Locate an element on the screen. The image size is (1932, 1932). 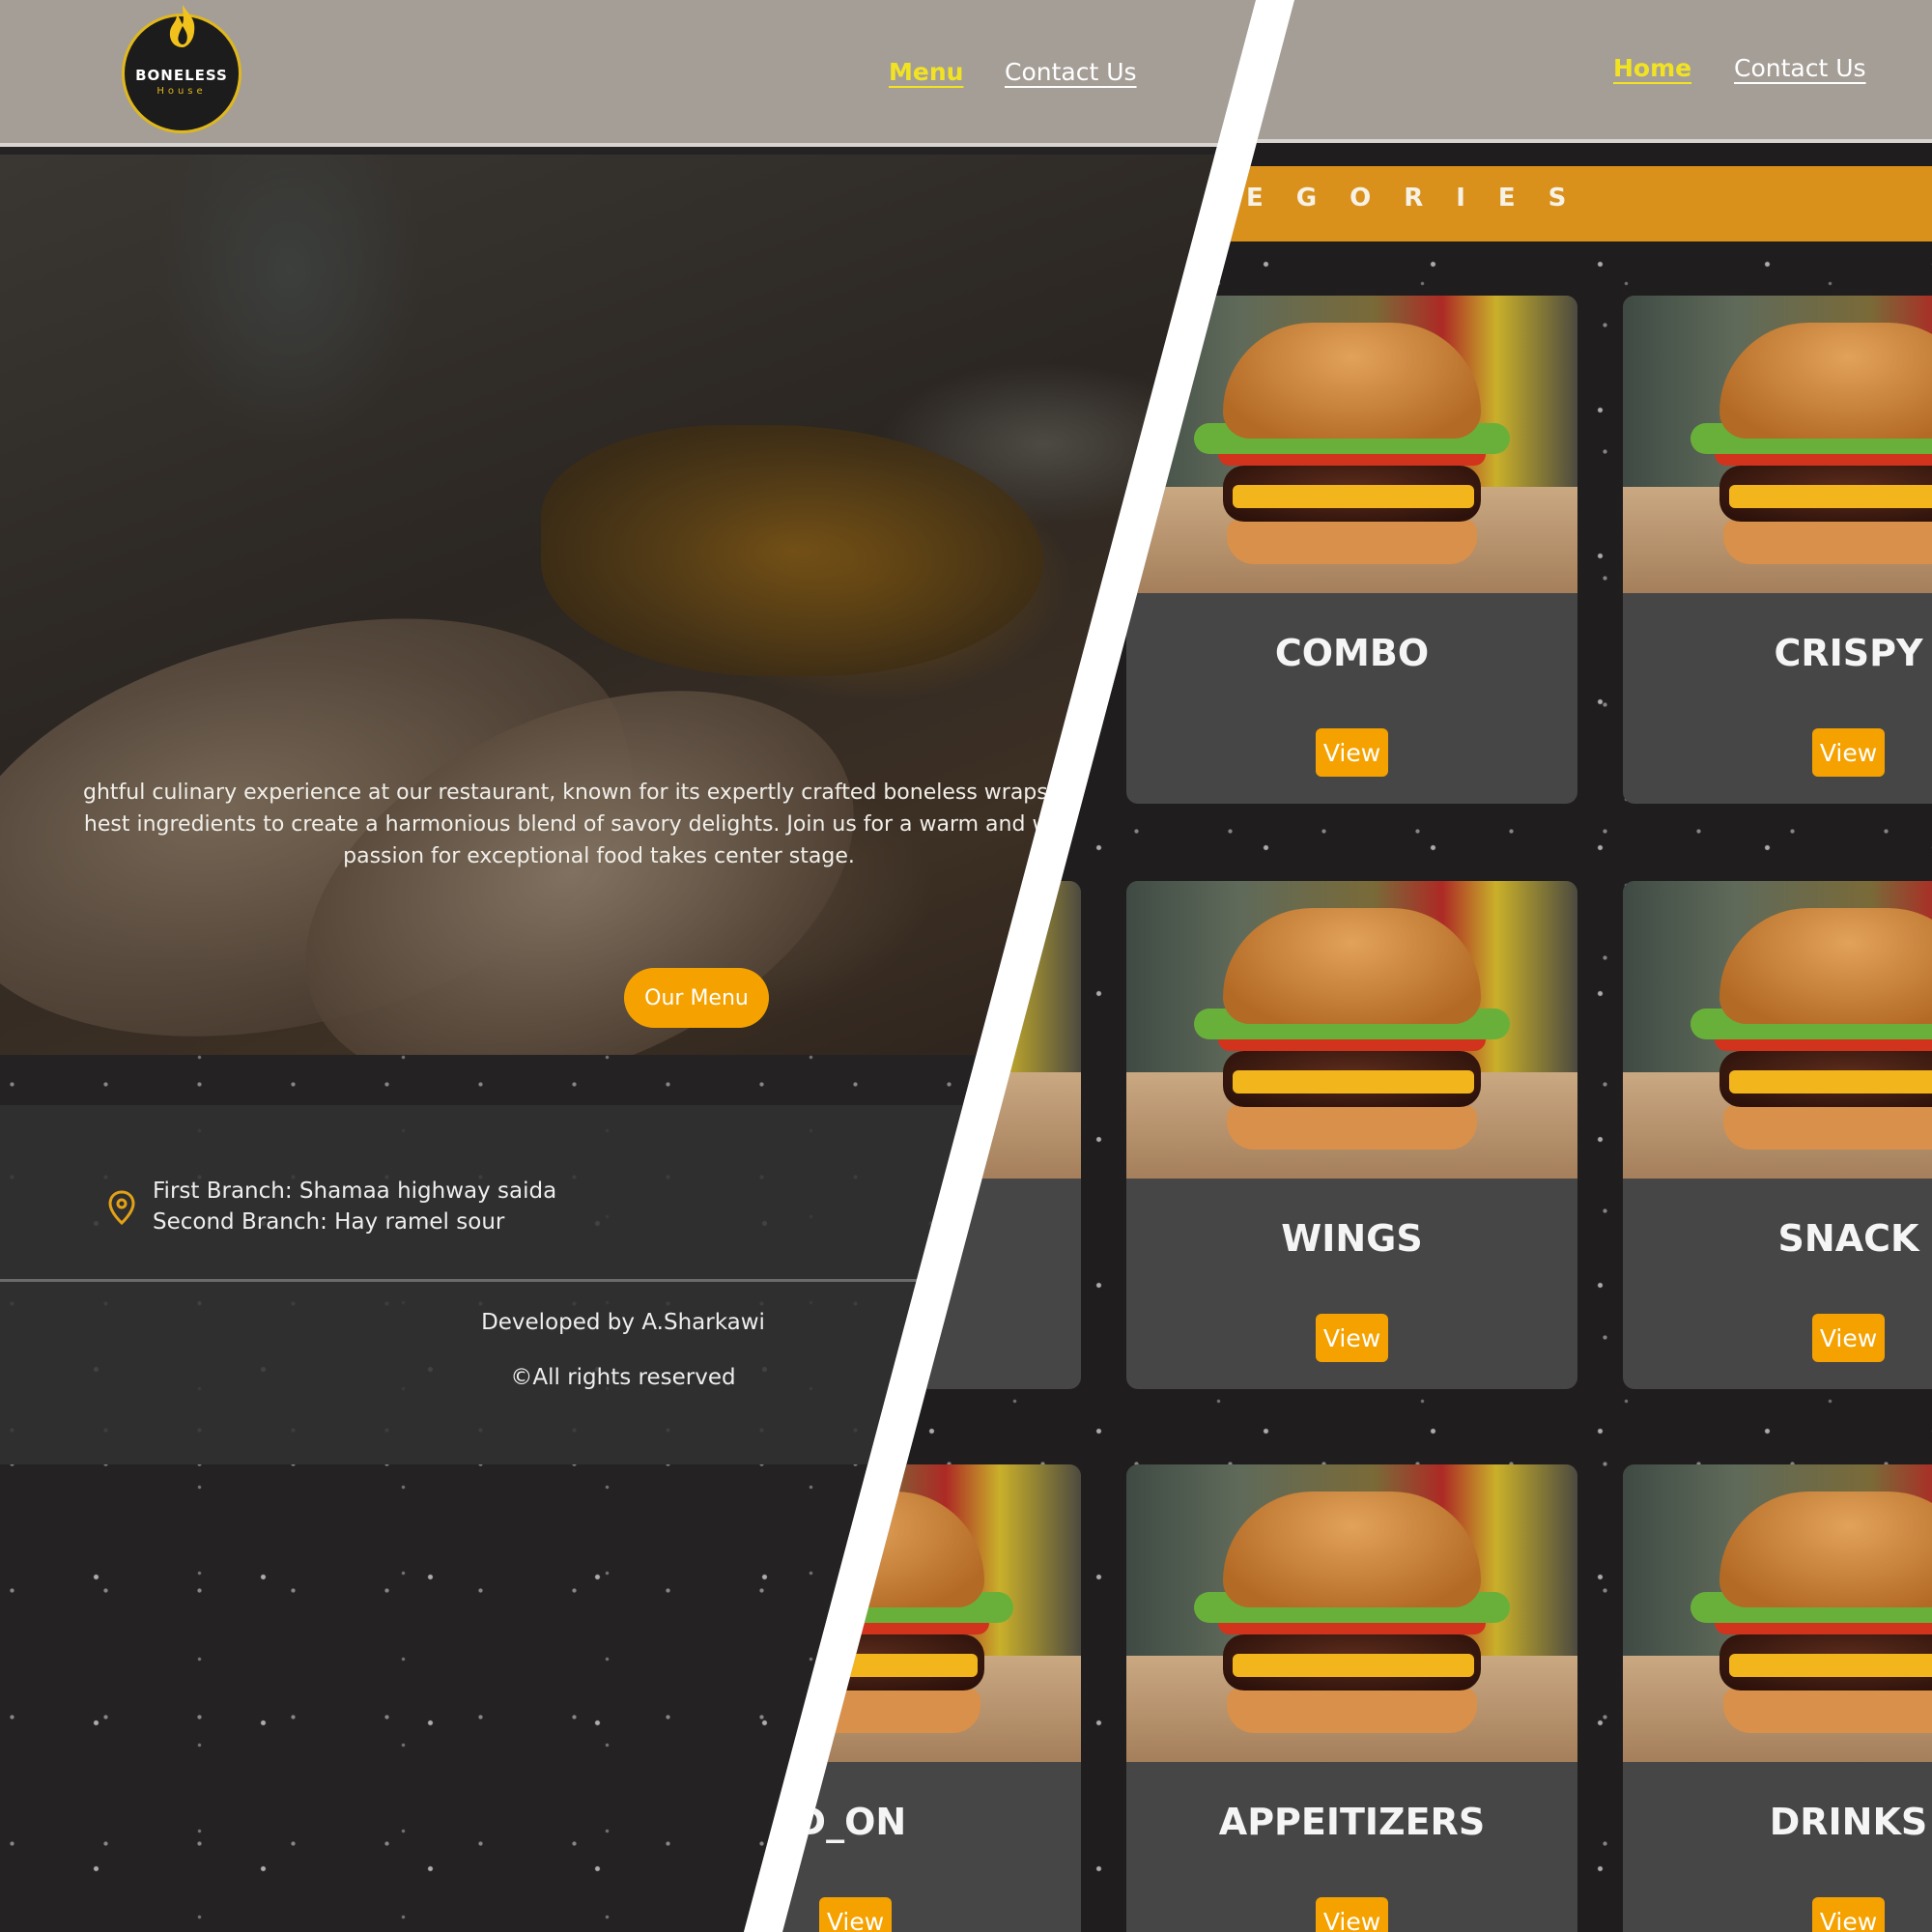
logo-name: BONELESS is located at coordinates (181, 75).